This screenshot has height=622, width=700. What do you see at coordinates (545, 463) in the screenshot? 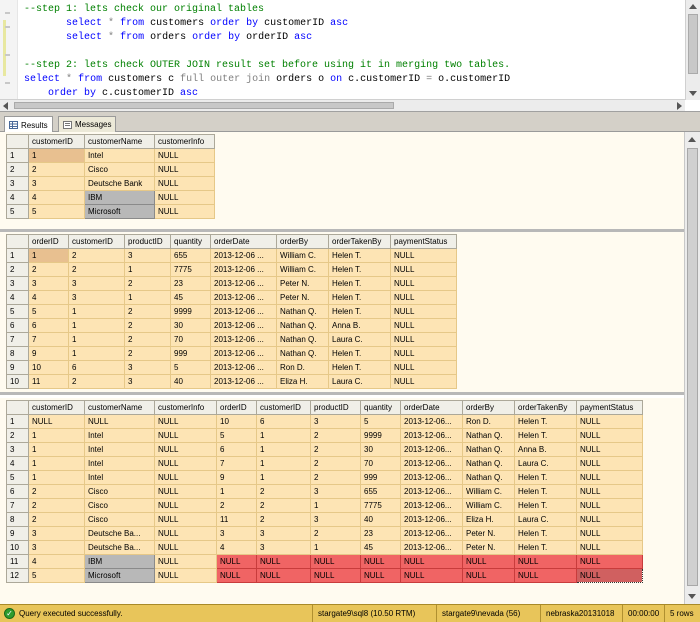
I see `grid-cell: Laura C.` at bounding box center [545, 463].